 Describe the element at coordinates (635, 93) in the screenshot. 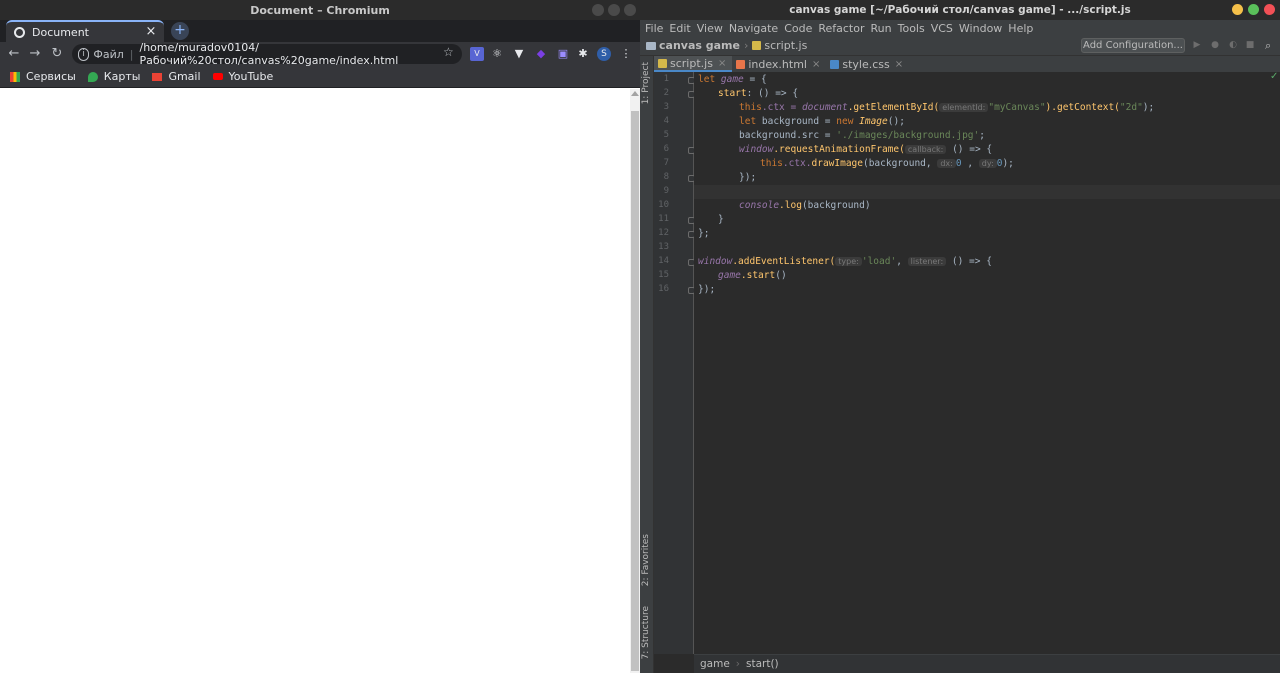

I see `scroll-up-arrow-icon` at that location.